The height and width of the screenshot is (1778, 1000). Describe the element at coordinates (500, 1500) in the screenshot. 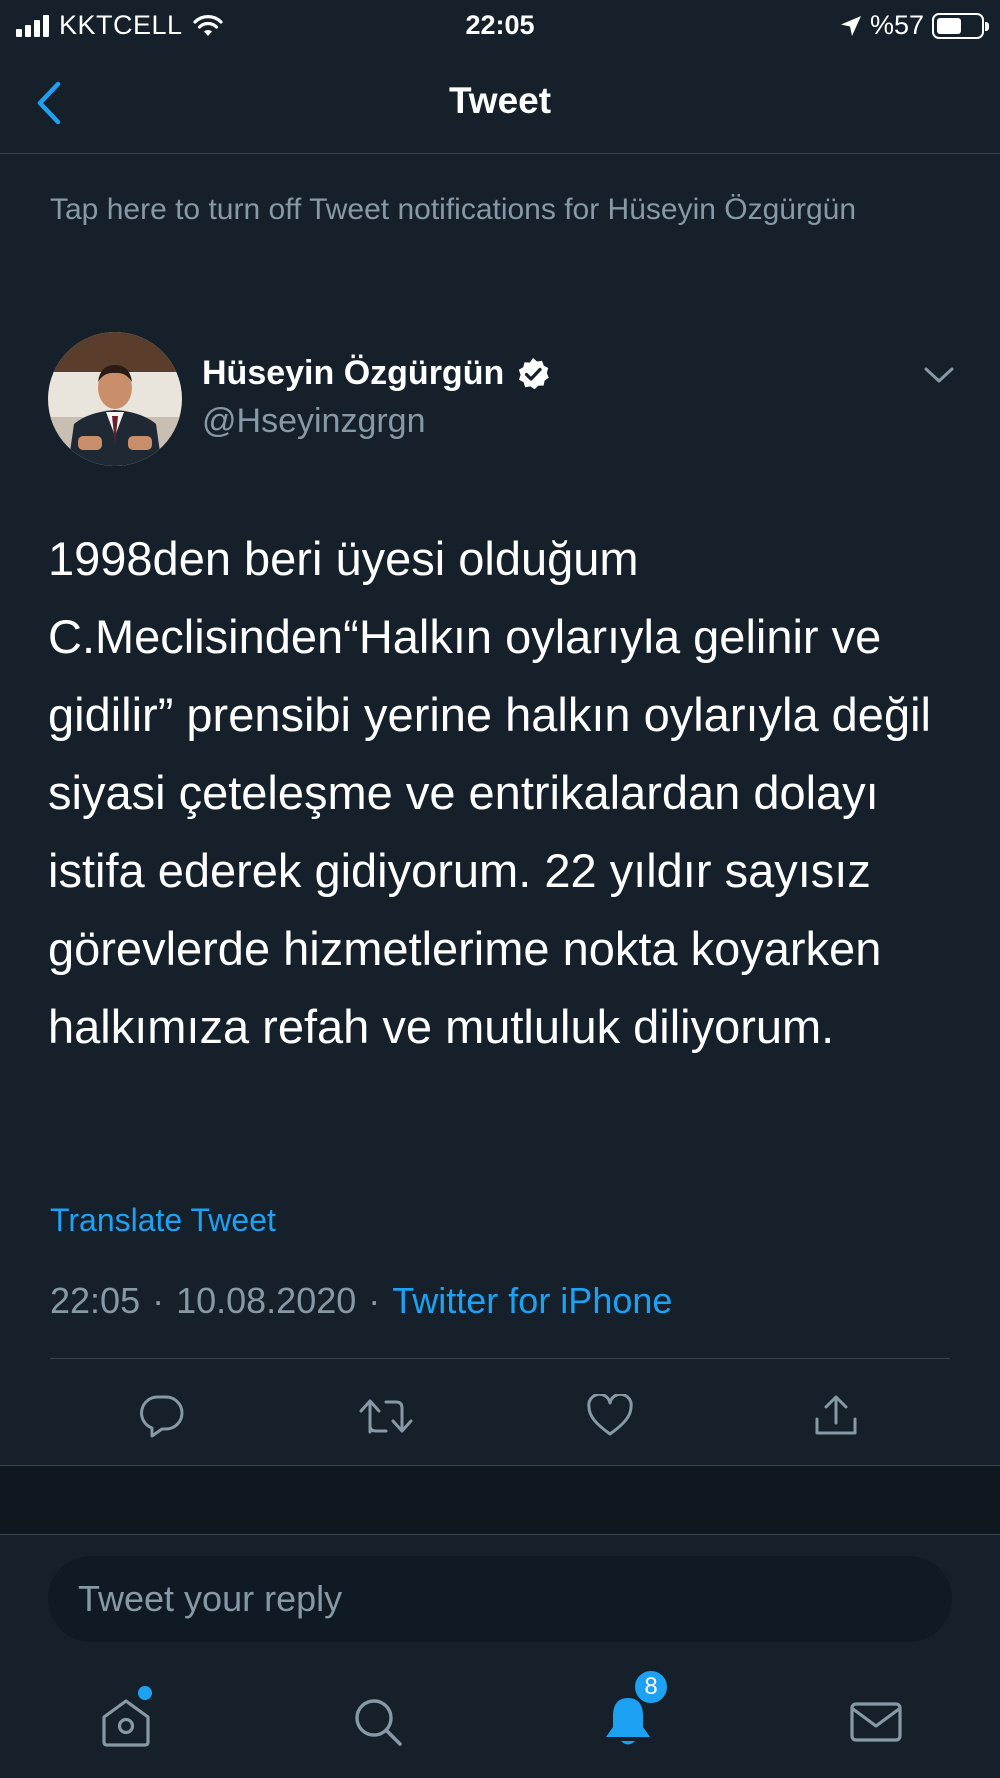

I see `section-separator` at that location.